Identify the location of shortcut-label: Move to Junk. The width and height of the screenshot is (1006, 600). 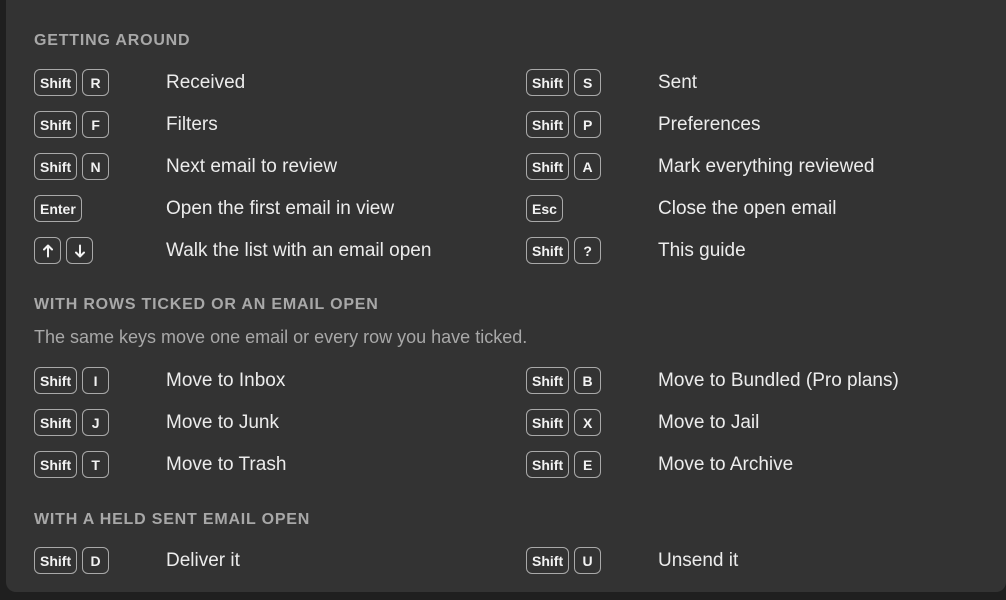
(222, 422).